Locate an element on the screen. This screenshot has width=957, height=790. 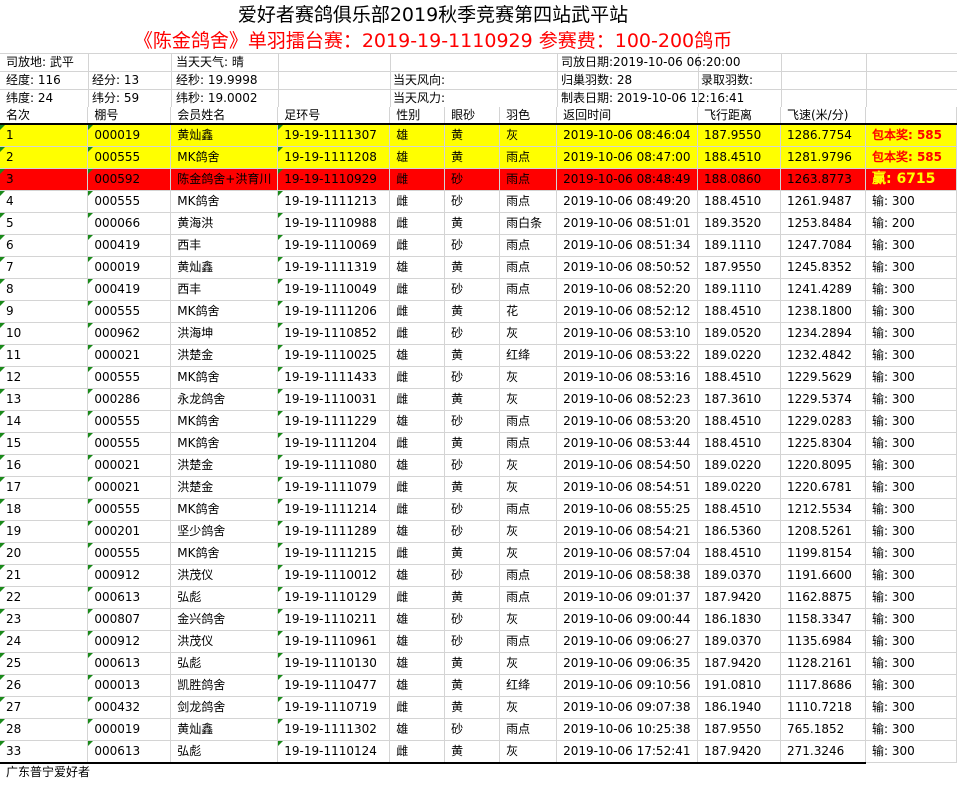
table-cell: 1261.9487 is located at coordinates (823, 201).